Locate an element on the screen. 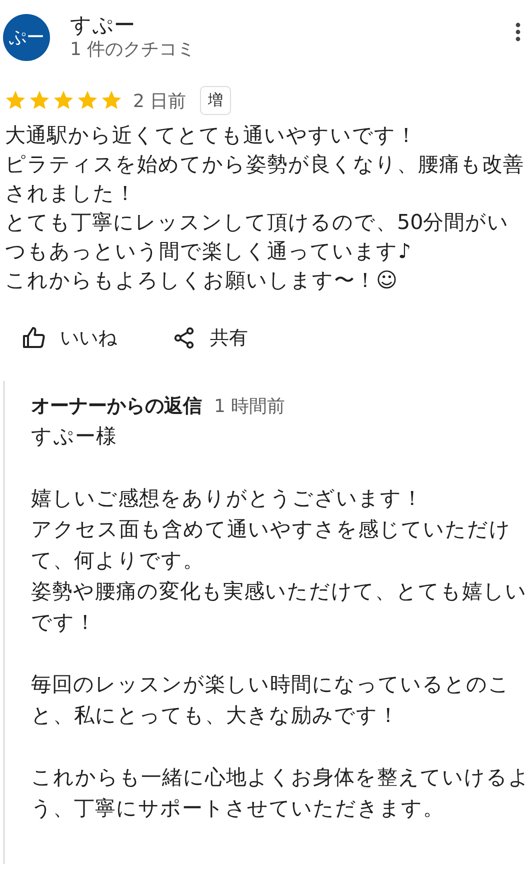 This screenshot has height=883, width=531. review-text: ピラティスを始めてから姿勢が良くなり、腰痛も改善されました！ is located at coordinates (265, 179).